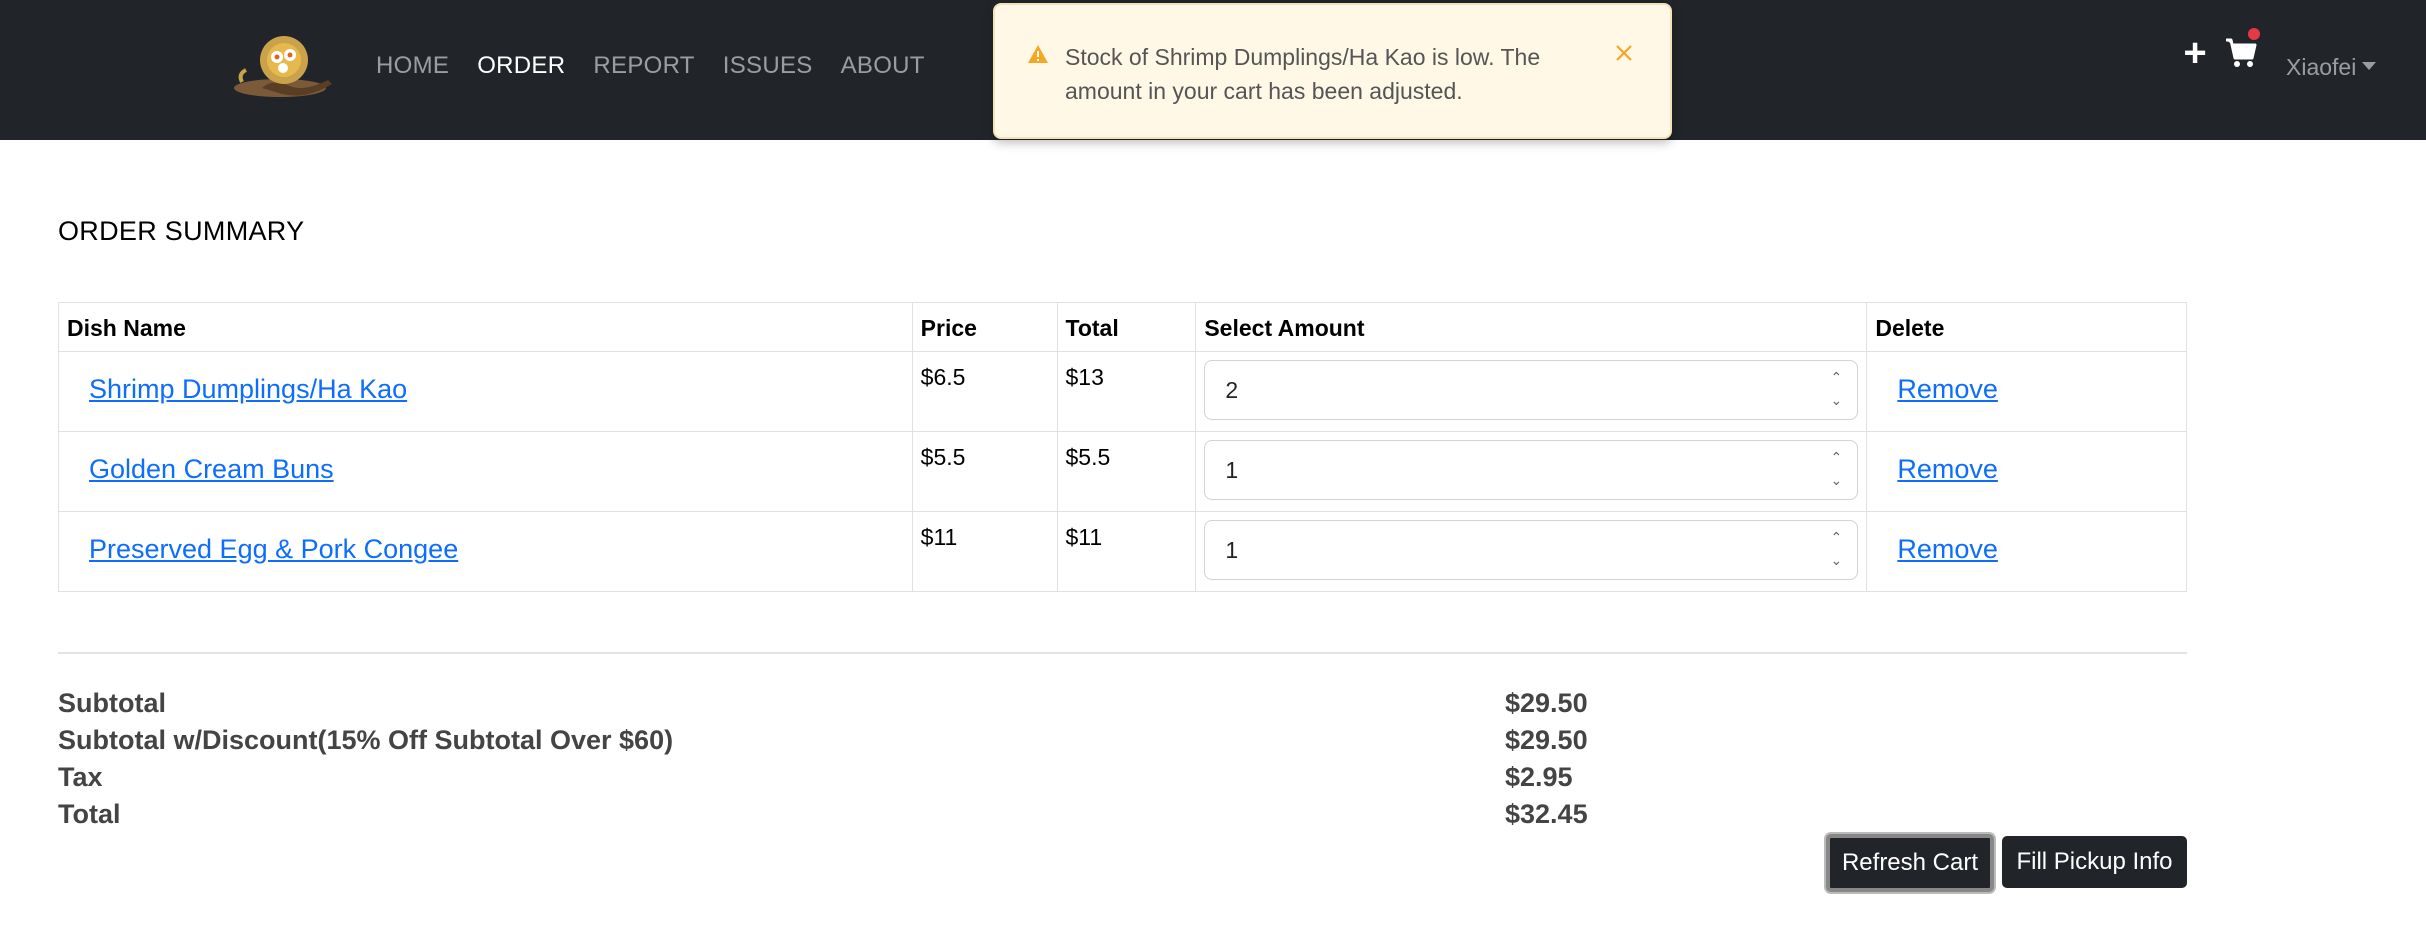 The width and height of the screenshot is (2426, 938). Describe the element at coordinates (2026, 327) in the screenshot. I see `column-header: Delete` at that location.